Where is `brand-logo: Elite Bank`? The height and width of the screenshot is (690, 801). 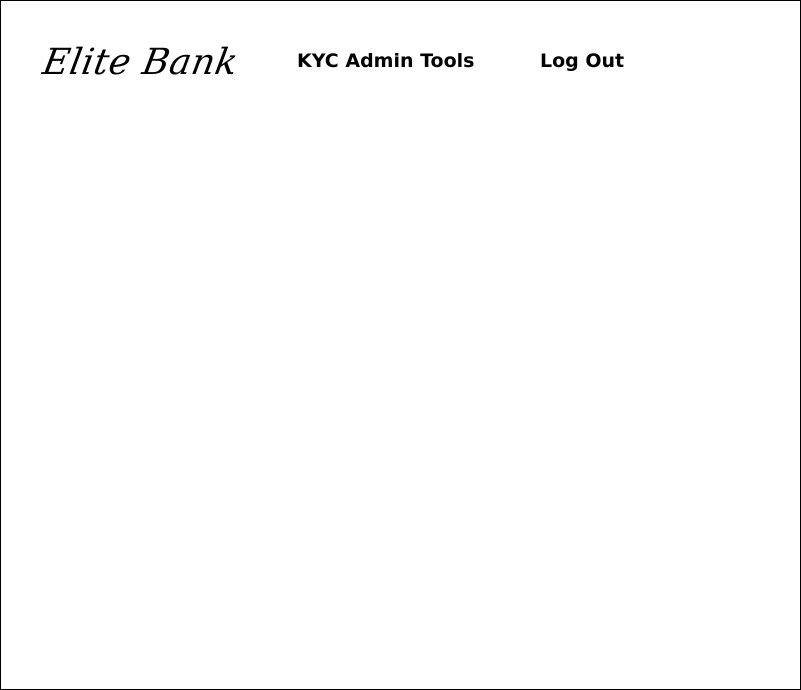
brand-logo: Elite Bank is located at coordinates (140, 63).